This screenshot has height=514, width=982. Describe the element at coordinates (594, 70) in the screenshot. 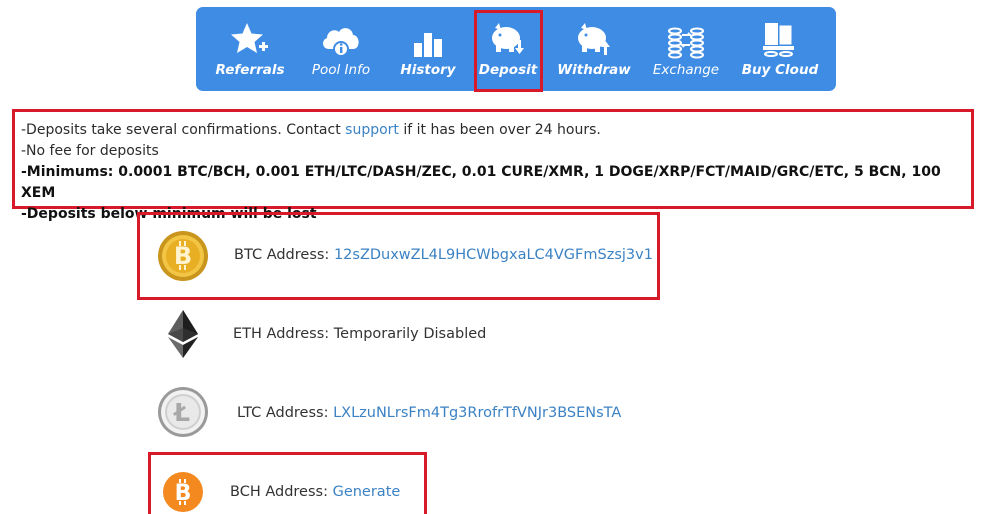

I see `nav-withdraw-label: Withdraw` at that location.